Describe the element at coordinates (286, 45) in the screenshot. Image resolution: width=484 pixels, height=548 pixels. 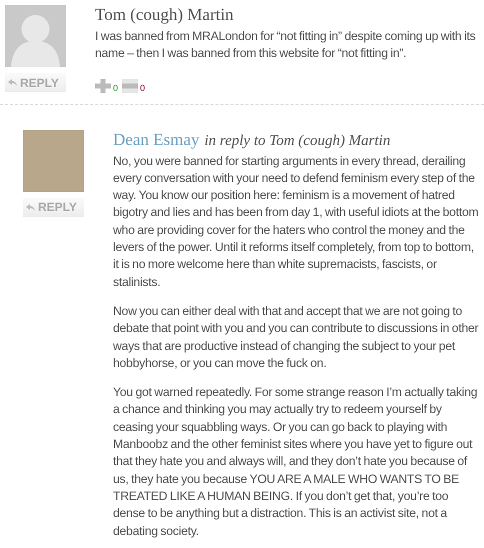
I see `comment-text: I was banned from MRALondon for “not fitting in” despite coming up with its name – then I was banned from this website for “not fitting in”.` at that location.